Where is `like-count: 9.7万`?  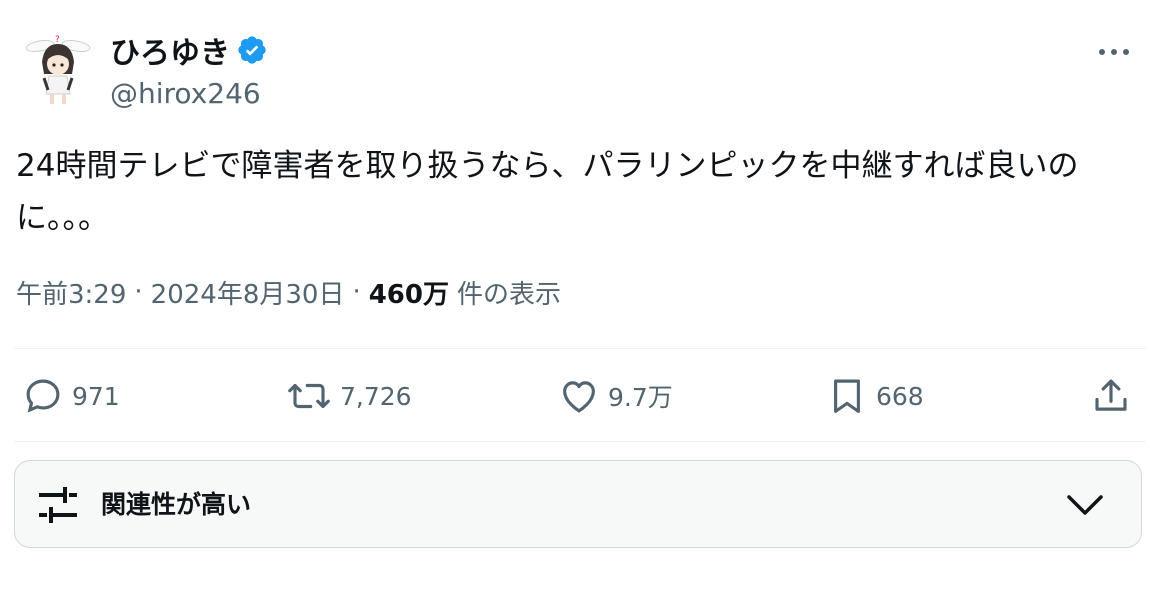 like-count: 9.7万 is located at coordinates (640, 397).